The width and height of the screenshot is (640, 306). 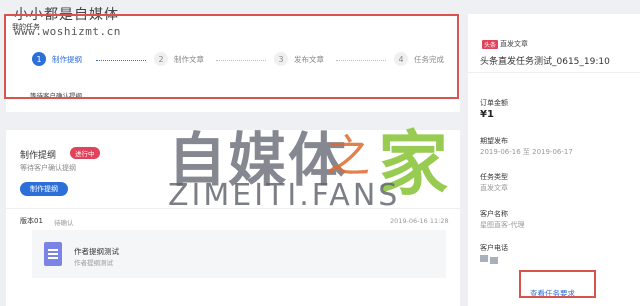 What do you see at coordinates (526, 152) in the screenshot?
I see `expected-publish-value: 2019-06-16 至 2019-06-17` at bounding box center [526, 152].